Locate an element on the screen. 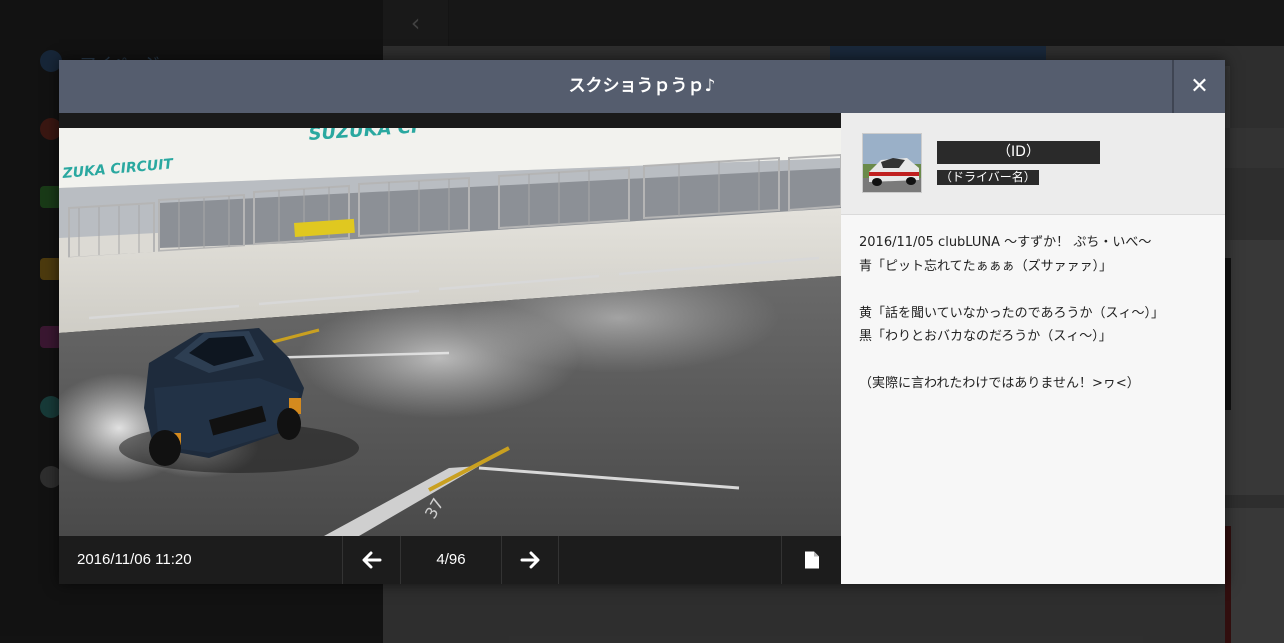 The height and width of the screenshot is (643, 1284). modal-header: スクショうｐうｐ♪ ✕ is located at coordinates (642, 86).